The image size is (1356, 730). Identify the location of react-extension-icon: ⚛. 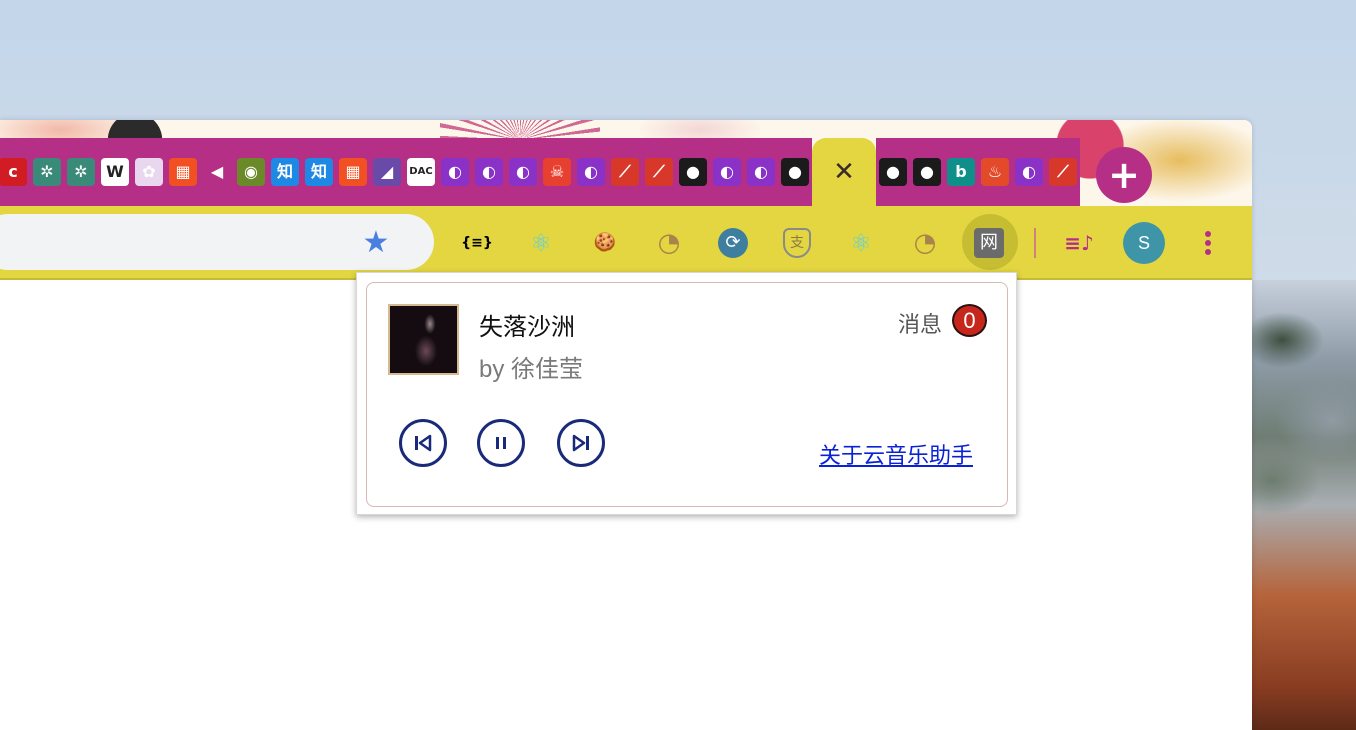
(861, 243).